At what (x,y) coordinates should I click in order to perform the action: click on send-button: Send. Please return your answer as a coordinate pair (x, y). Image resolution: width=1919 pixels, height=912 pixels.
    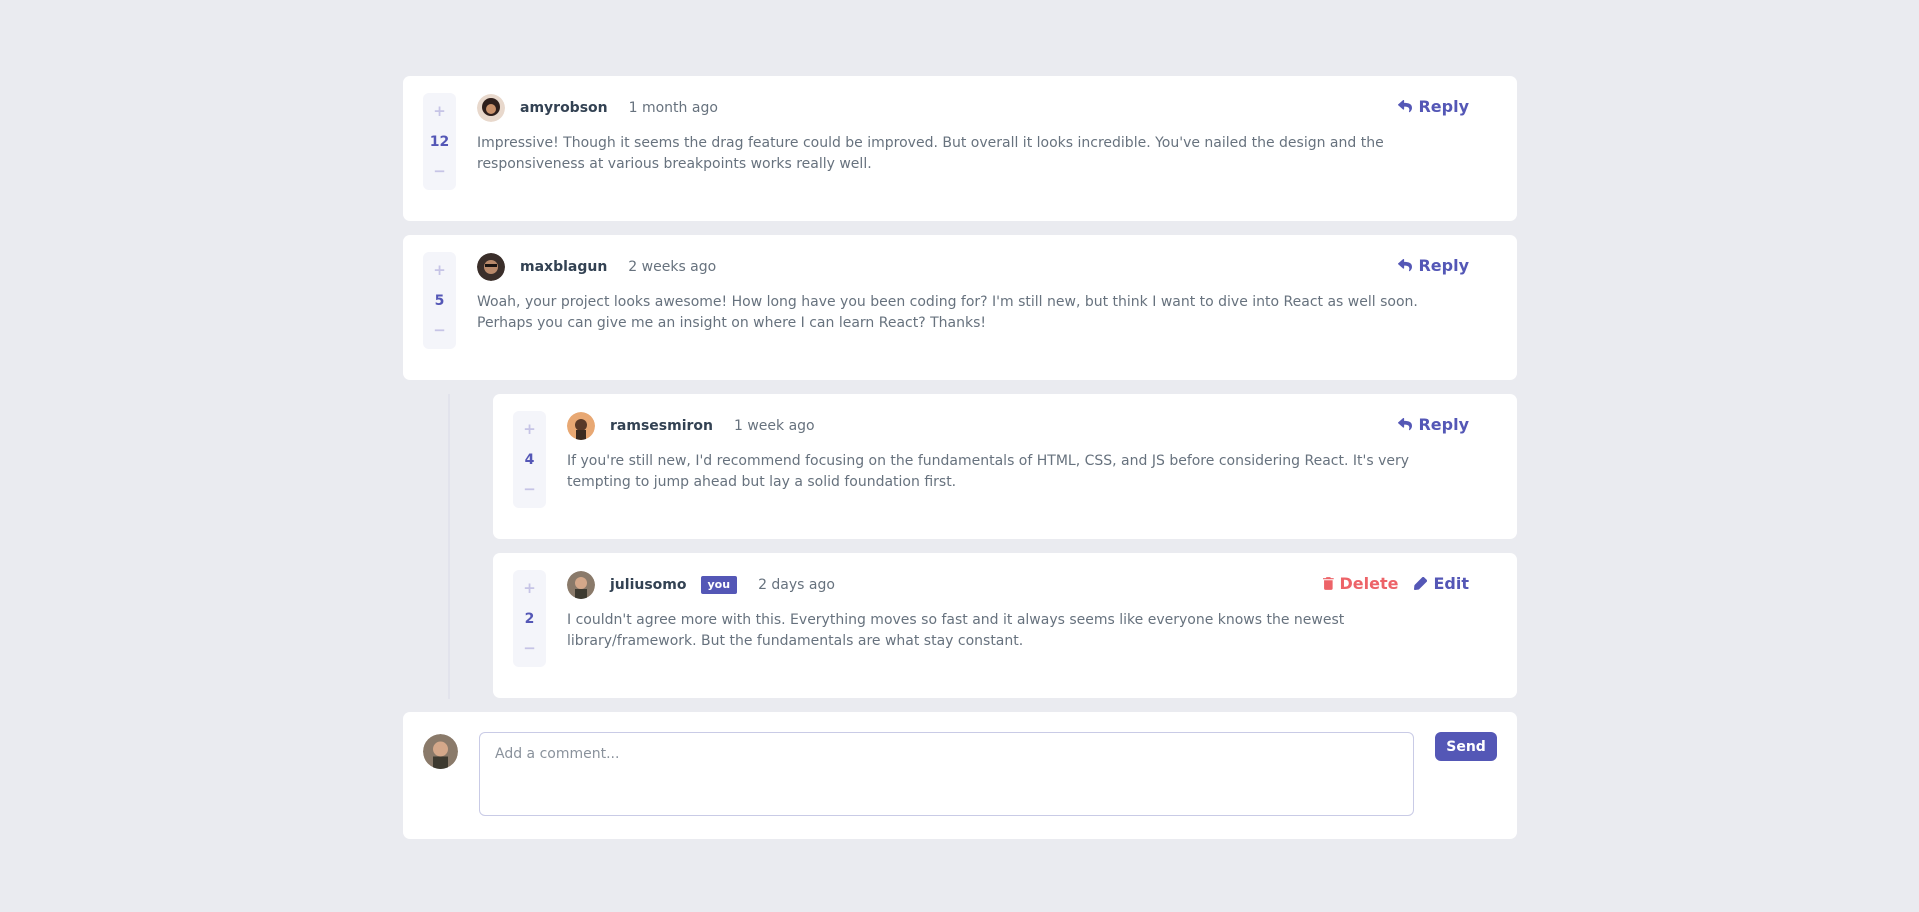
    Looking at the image, I should click on (1466, 746).